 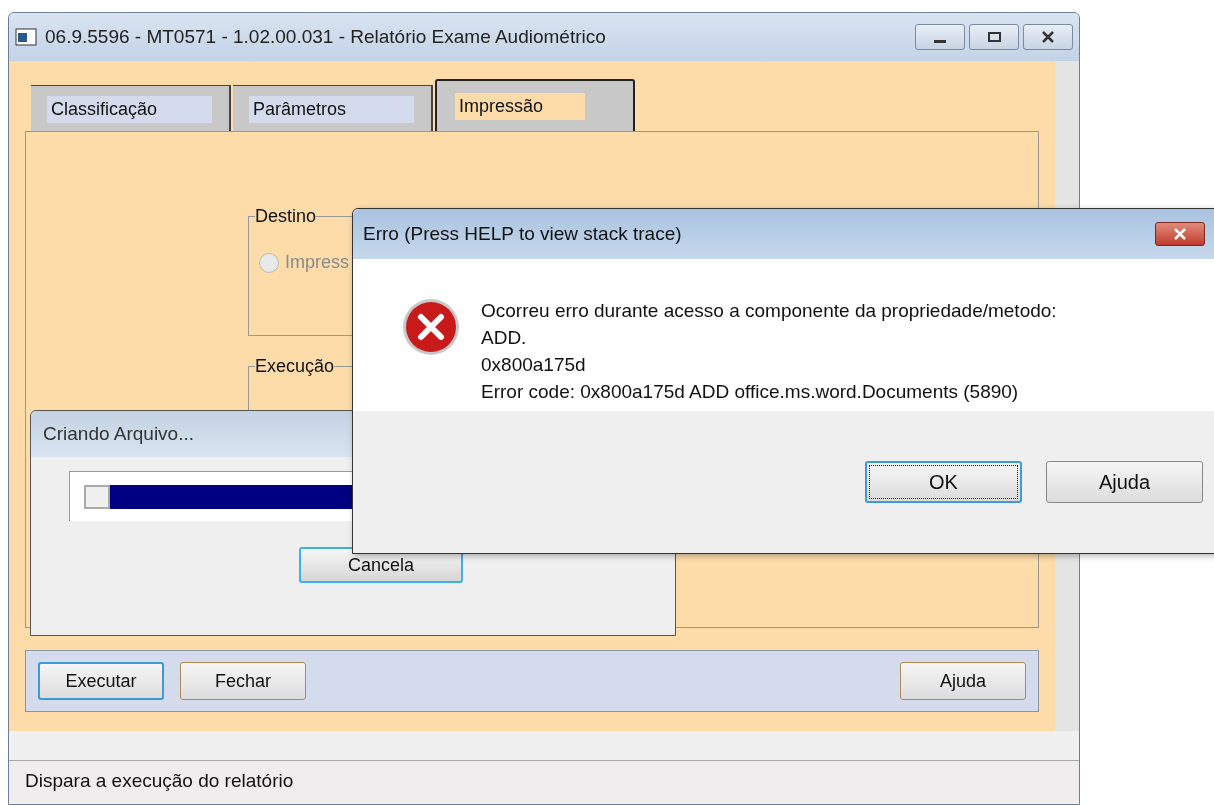 What do you see at coordinates (535, 105) in the screenshot?
I see `tab: Impressão` at bounding box center [535, 105].